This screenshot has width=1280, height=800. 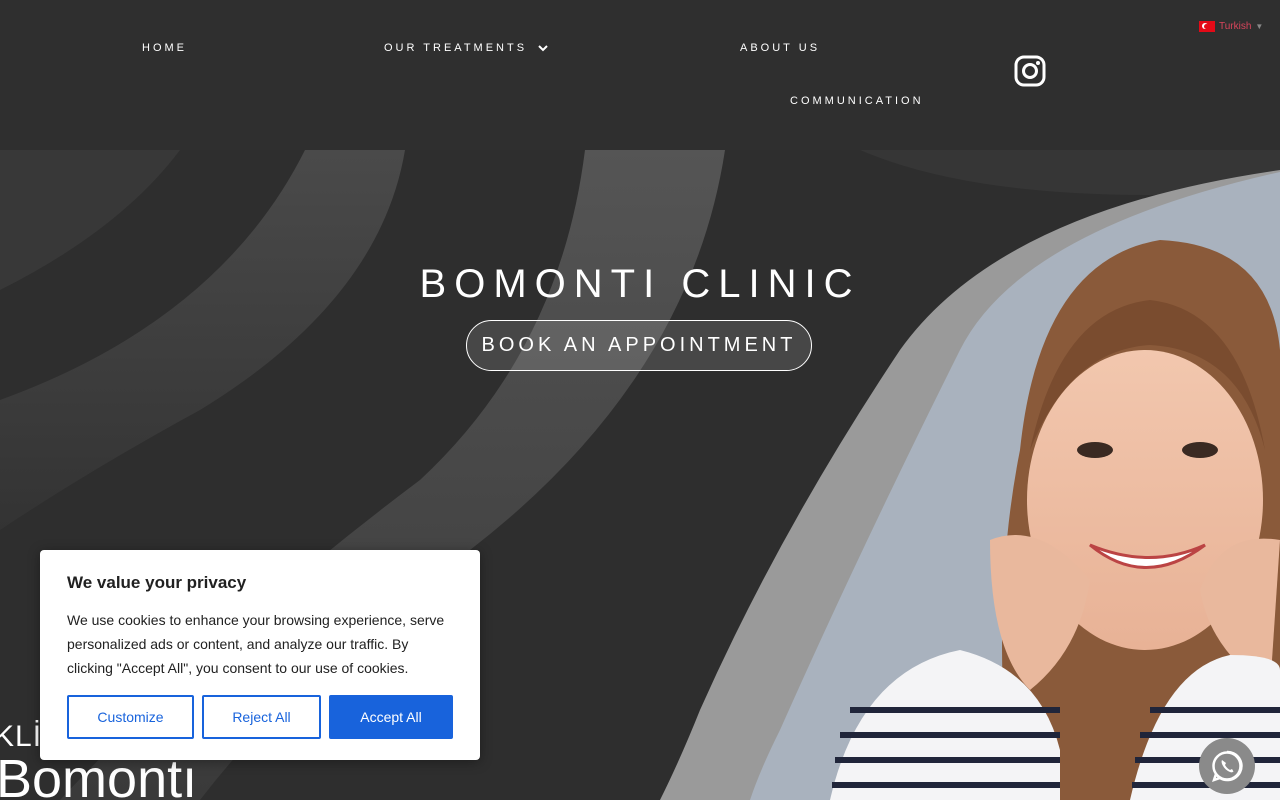 What do you see at coordinates (456, 48) in the screenshot?
I see `nav-our-treatments-label: OUR TREATMENTS` at bounding box center [456, 48].